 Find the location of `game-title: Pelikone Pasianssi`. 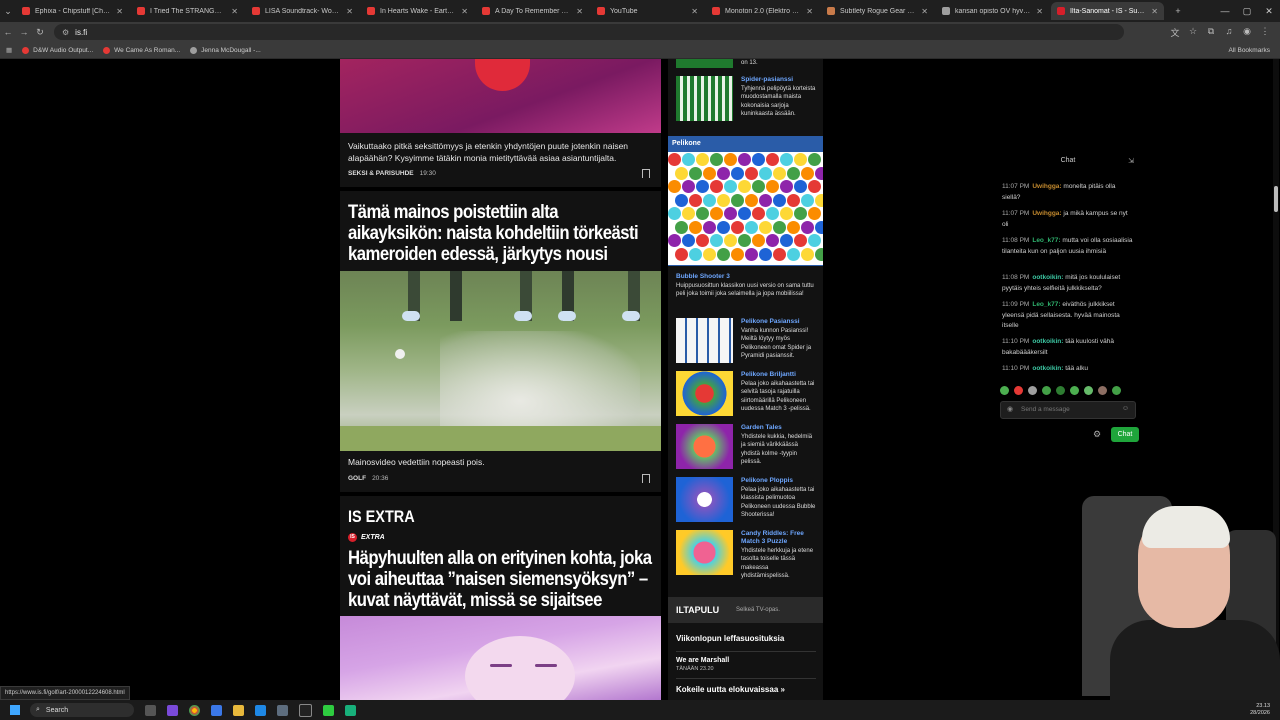

game-title: Pelikone Pasianssi is located at coordinates (780, 322).